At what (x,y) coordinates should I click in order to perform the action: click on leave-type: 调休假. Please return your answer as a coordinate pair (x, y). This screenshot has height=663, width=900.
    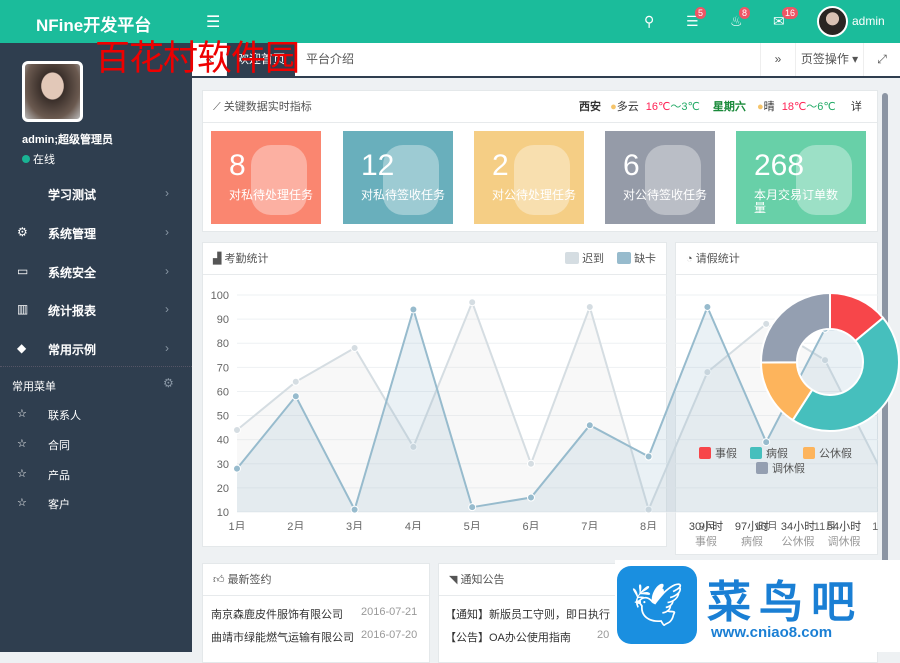
    Looking at the image, I should click on (844, 541).